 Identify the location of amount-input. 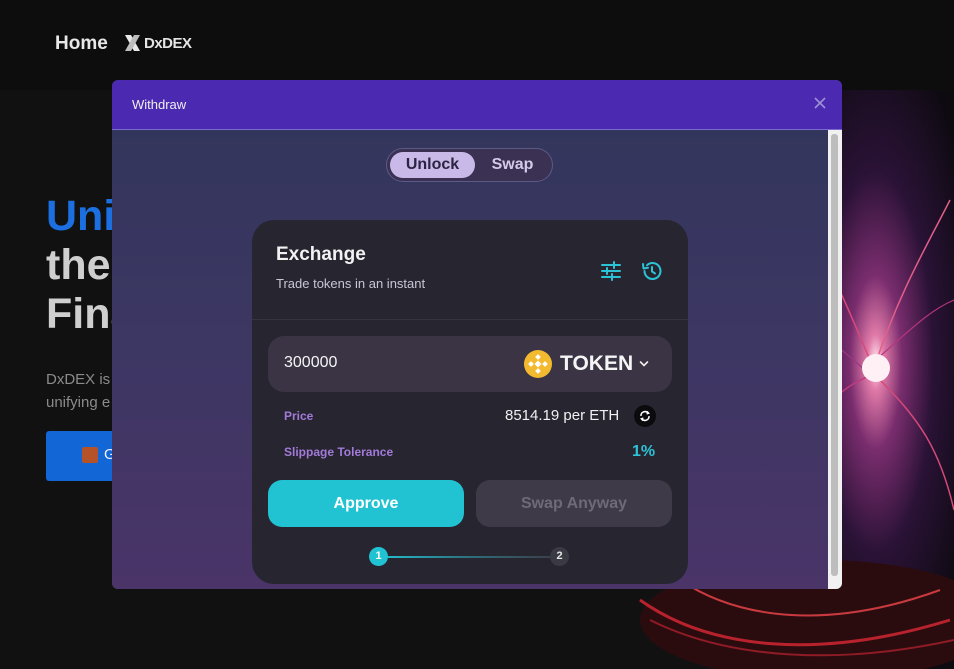
(384, 363).